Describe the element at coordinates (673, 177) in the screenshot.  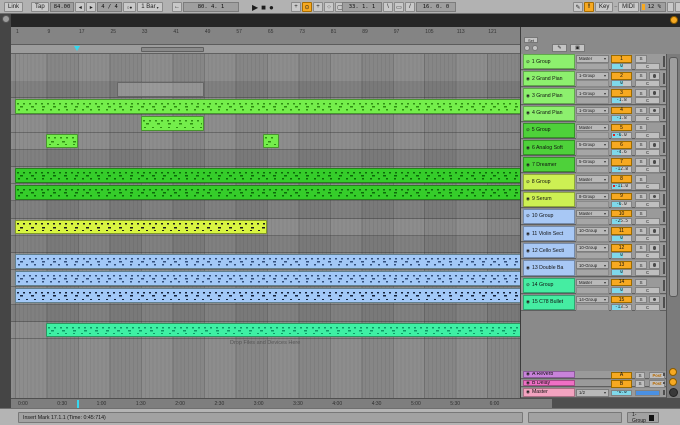
I see `scrollbar-thumb` at that location.